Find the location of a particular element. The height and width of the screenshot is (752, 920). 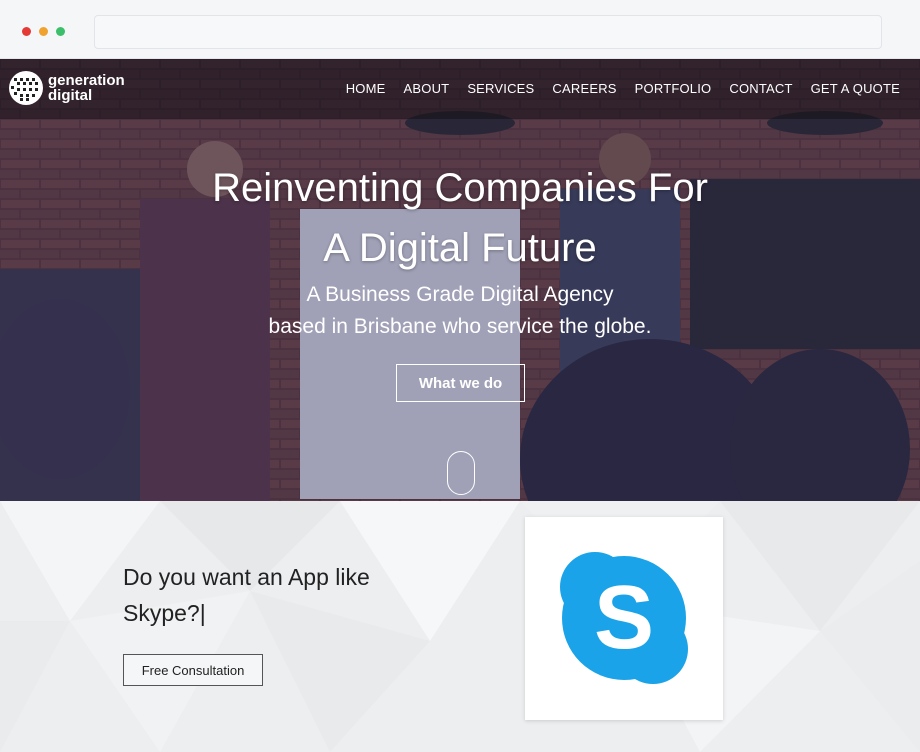

minimize-window-dot is located at coordinates (43, 31).